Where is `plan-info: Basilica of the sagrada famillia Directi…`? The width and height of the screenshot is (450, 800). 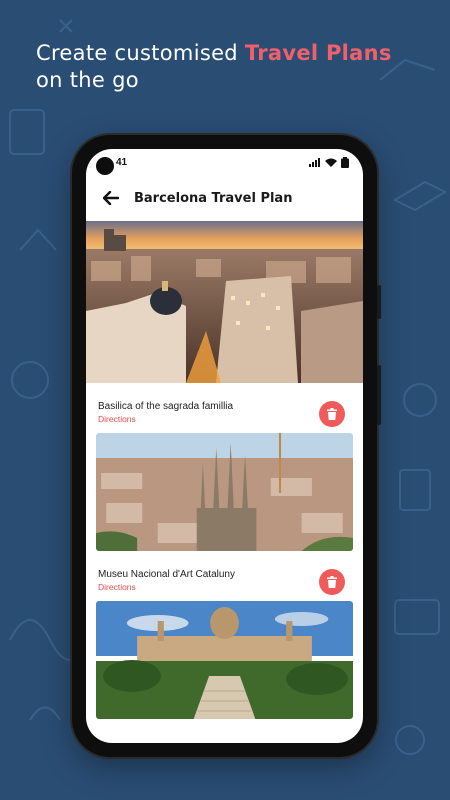 plan-info: Basilica of the sagrada famillia Directi… is located at coordinates (165, 413).